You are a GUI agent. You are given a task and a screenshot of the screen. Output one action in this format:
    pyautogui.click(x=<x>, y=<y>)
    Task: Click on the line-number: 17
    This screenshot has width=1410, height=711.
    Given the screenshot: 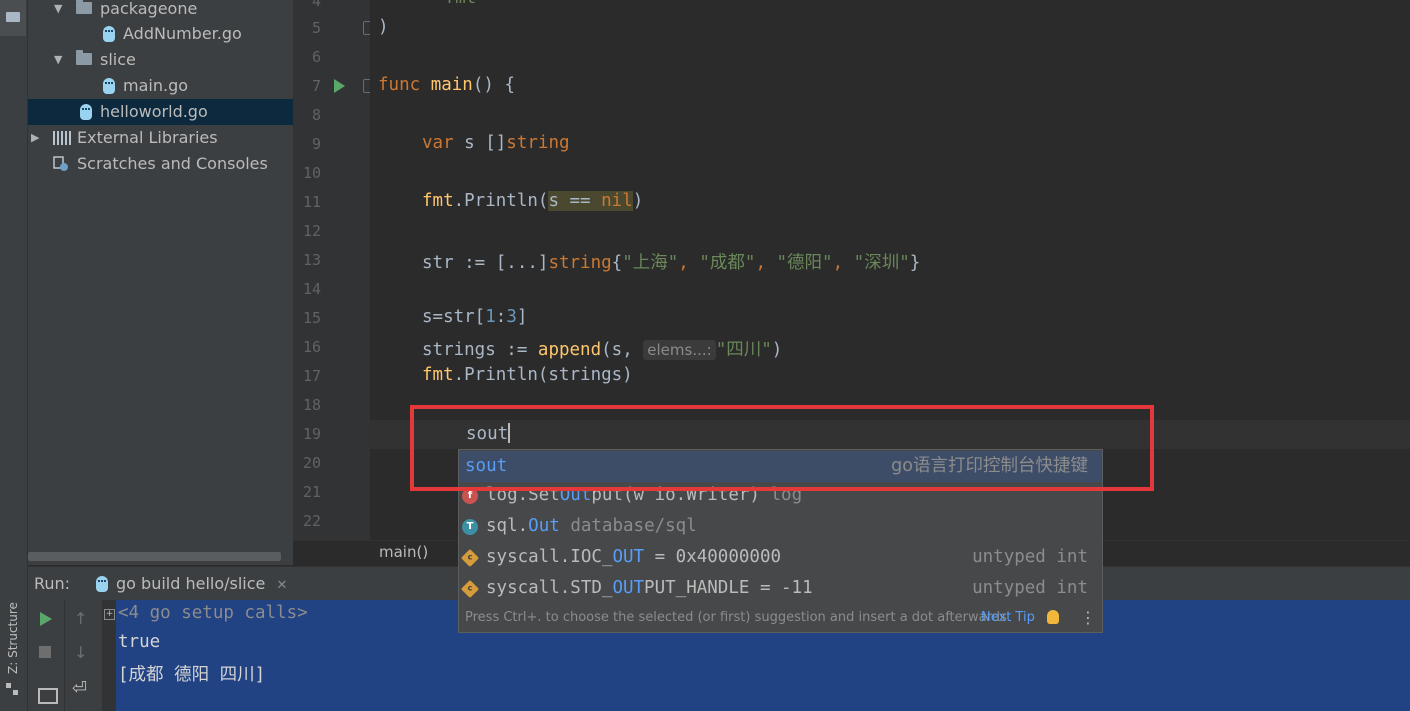 What is the action you would take?
    pyautogui.click(x=311, y=376)
    